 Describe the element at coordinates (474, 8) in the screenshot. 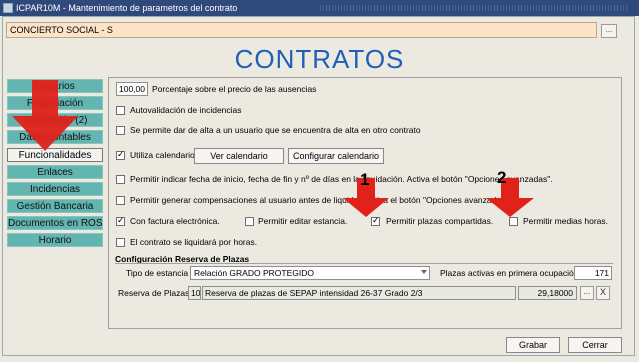

I see `titlebar-stripes` at that location.